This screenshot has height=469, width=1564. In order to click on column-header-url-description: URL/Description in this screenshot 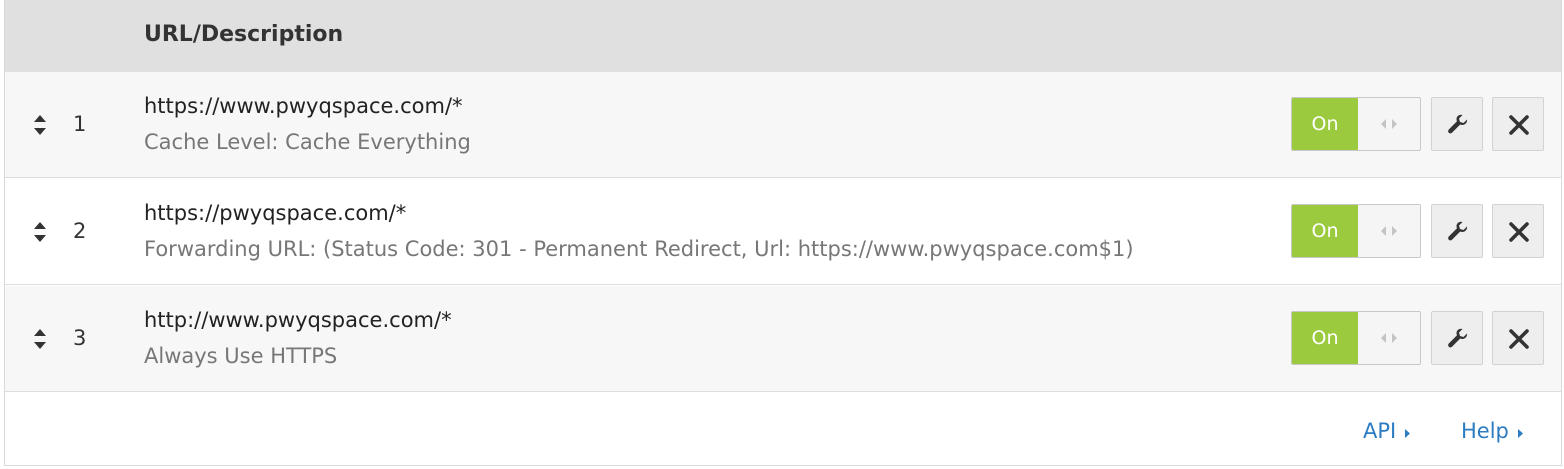, I will do `click(244, 34)`.